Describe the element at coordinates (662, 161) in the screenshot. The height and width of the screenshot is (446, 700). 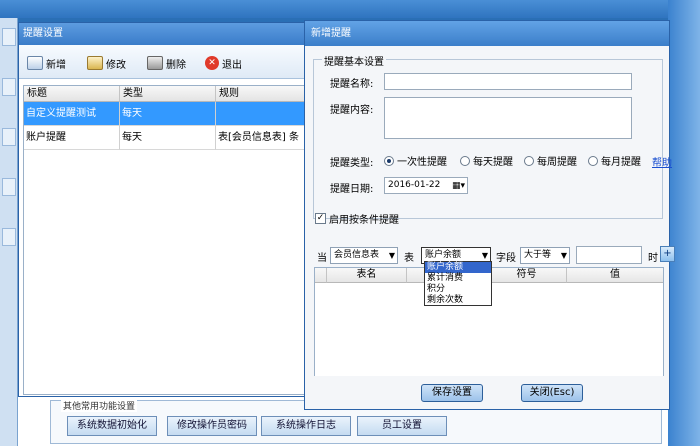
I see `help-link: 帮助` at that location.